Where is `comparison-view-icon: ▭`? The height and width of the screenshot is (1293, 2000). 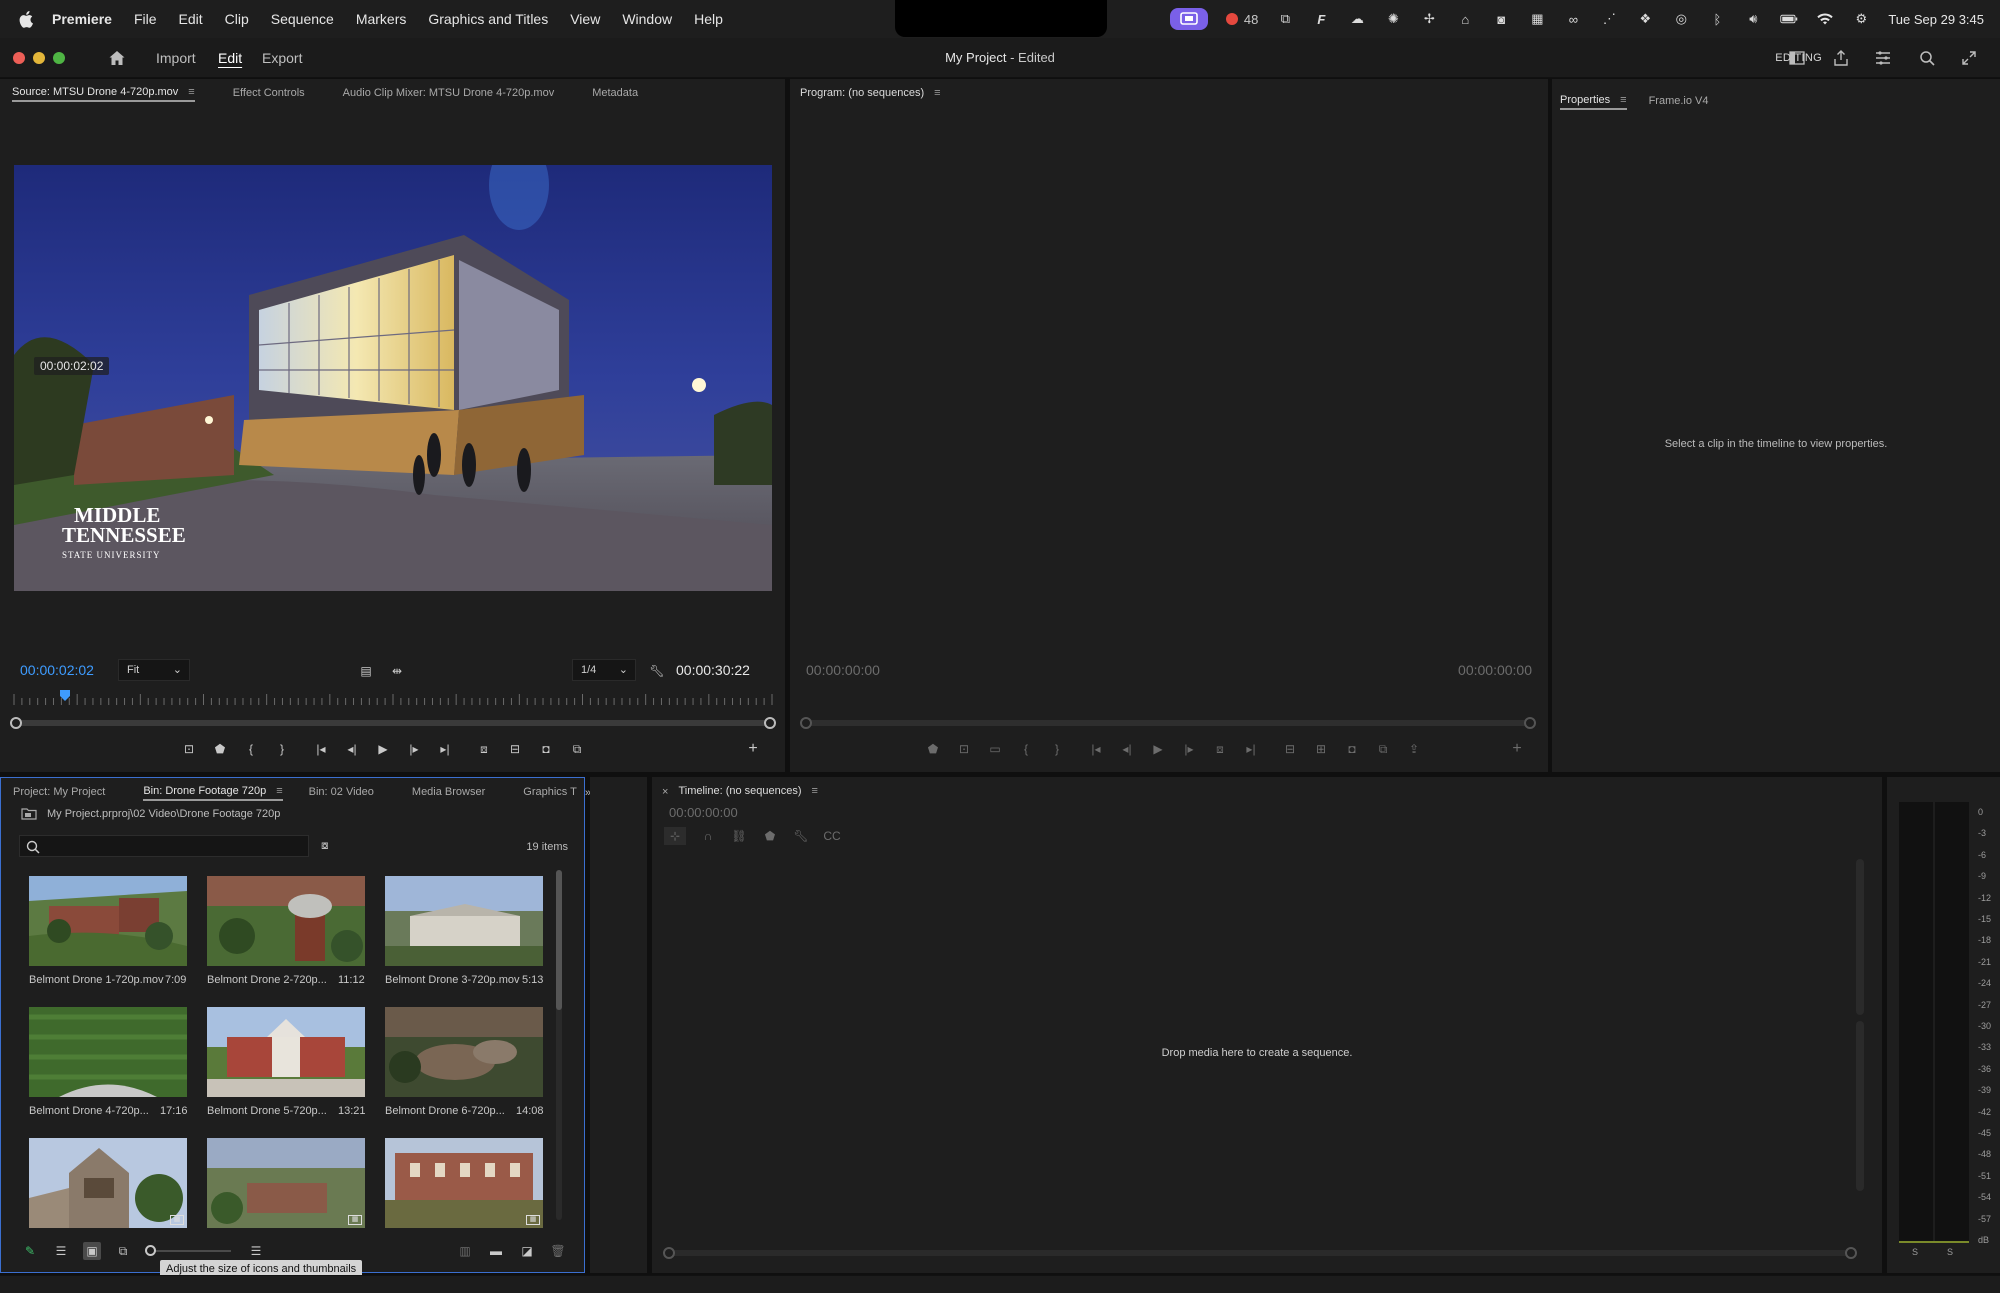
comparison-view-icon: ▭ is located at coordinates (995, 749).